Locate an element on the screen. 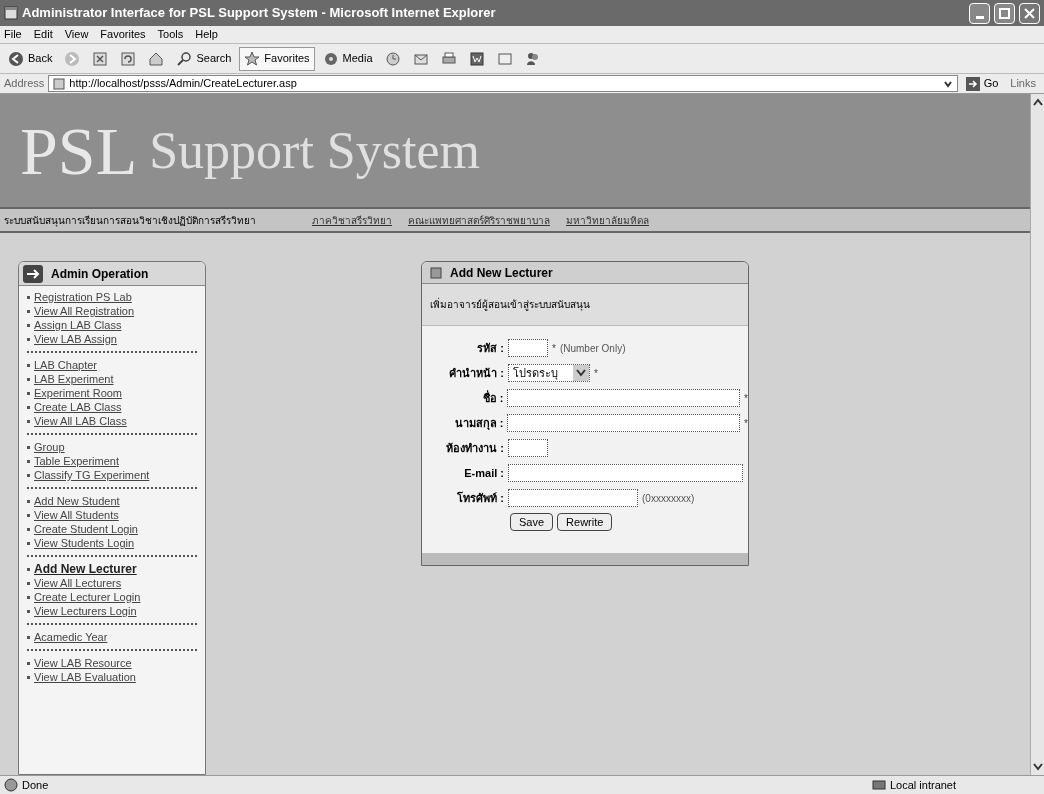 The image size is (1044, 794). field-label: E-mail : is located at coordinates (483, 473).